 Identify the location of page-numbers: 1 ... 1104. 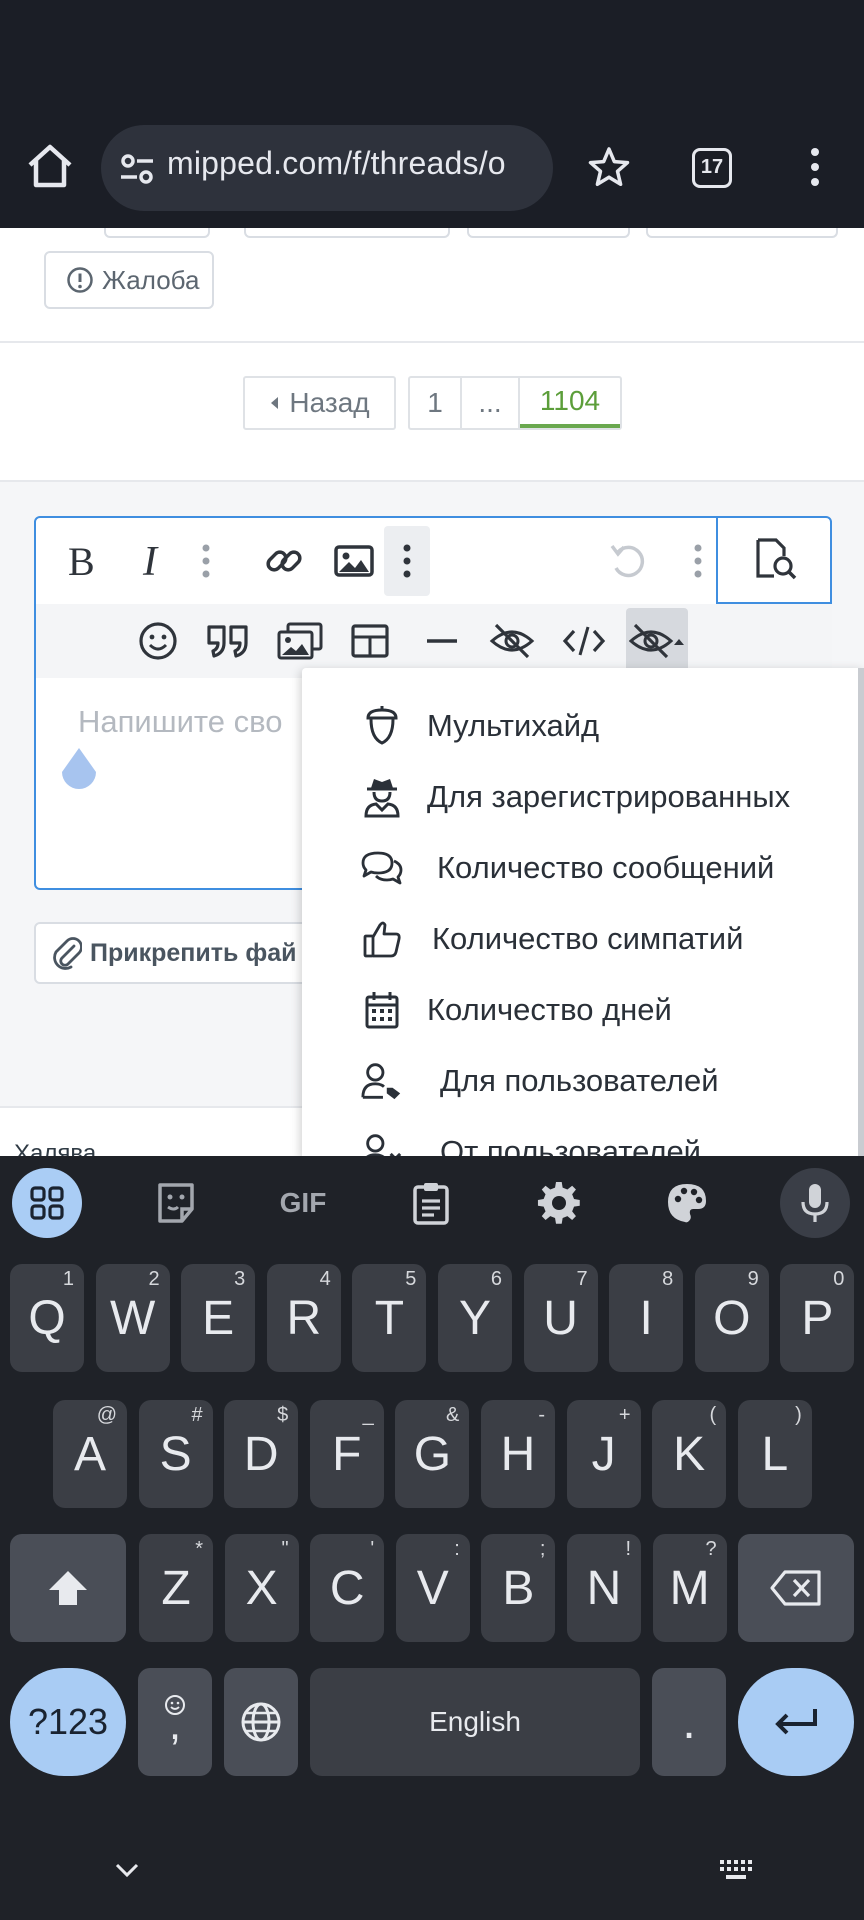
(515, 403).